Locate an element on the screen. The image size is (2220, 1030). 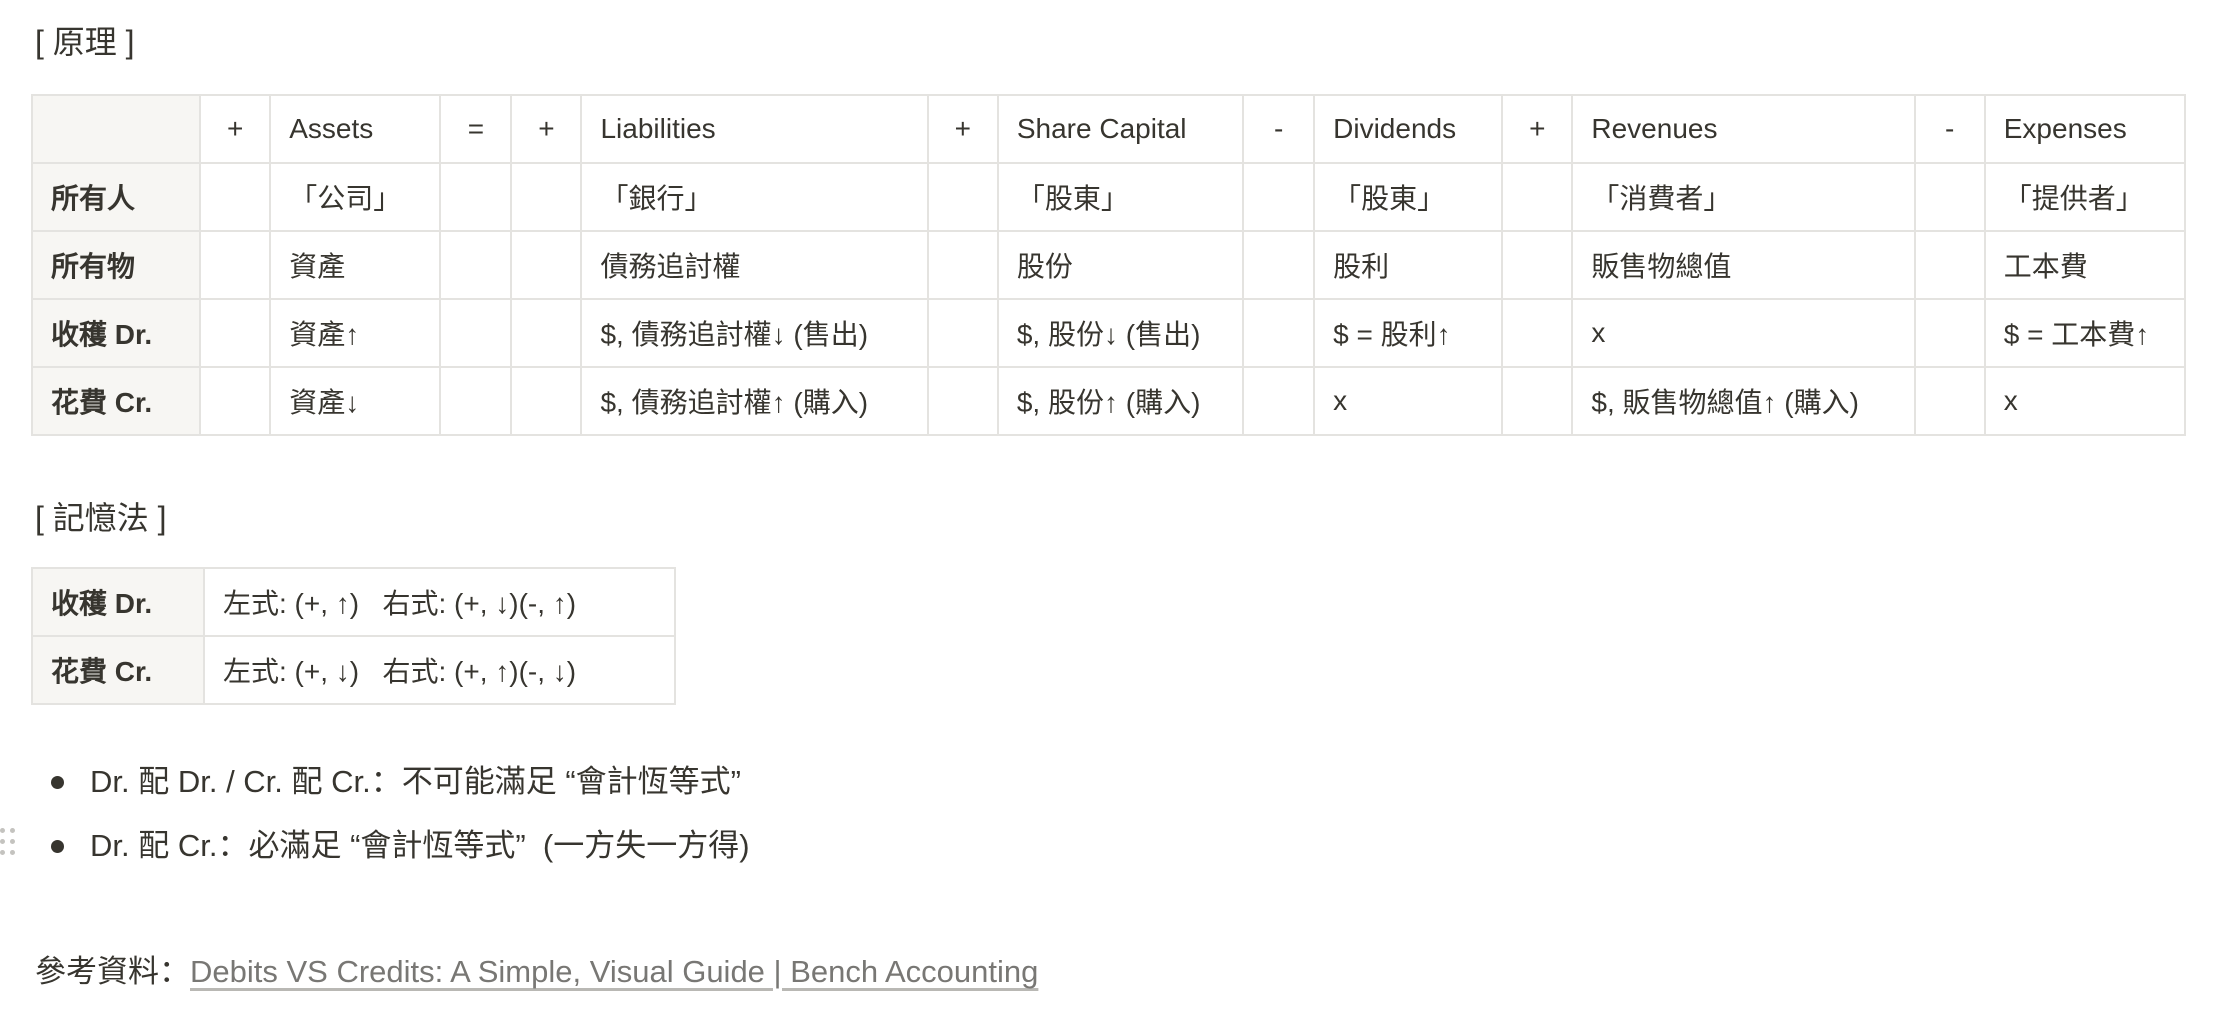
reference-label: 參考資料： is located at coordinates (112, 971).